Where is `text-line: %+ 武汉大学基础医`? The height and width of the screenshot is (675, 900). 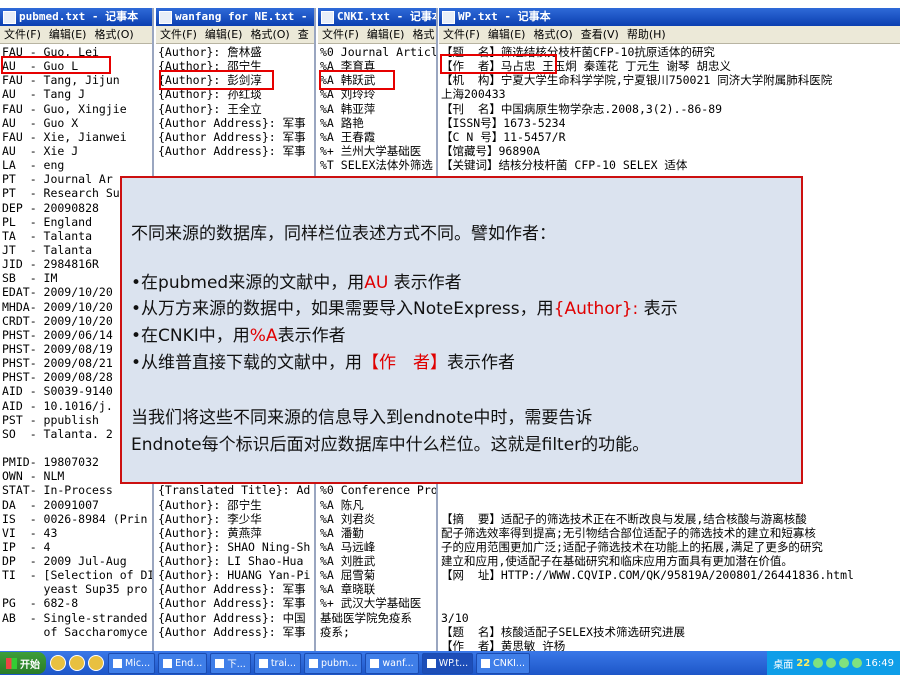 text-line: %+ 武汉大学基础医 is located at coordinates (371, 603).